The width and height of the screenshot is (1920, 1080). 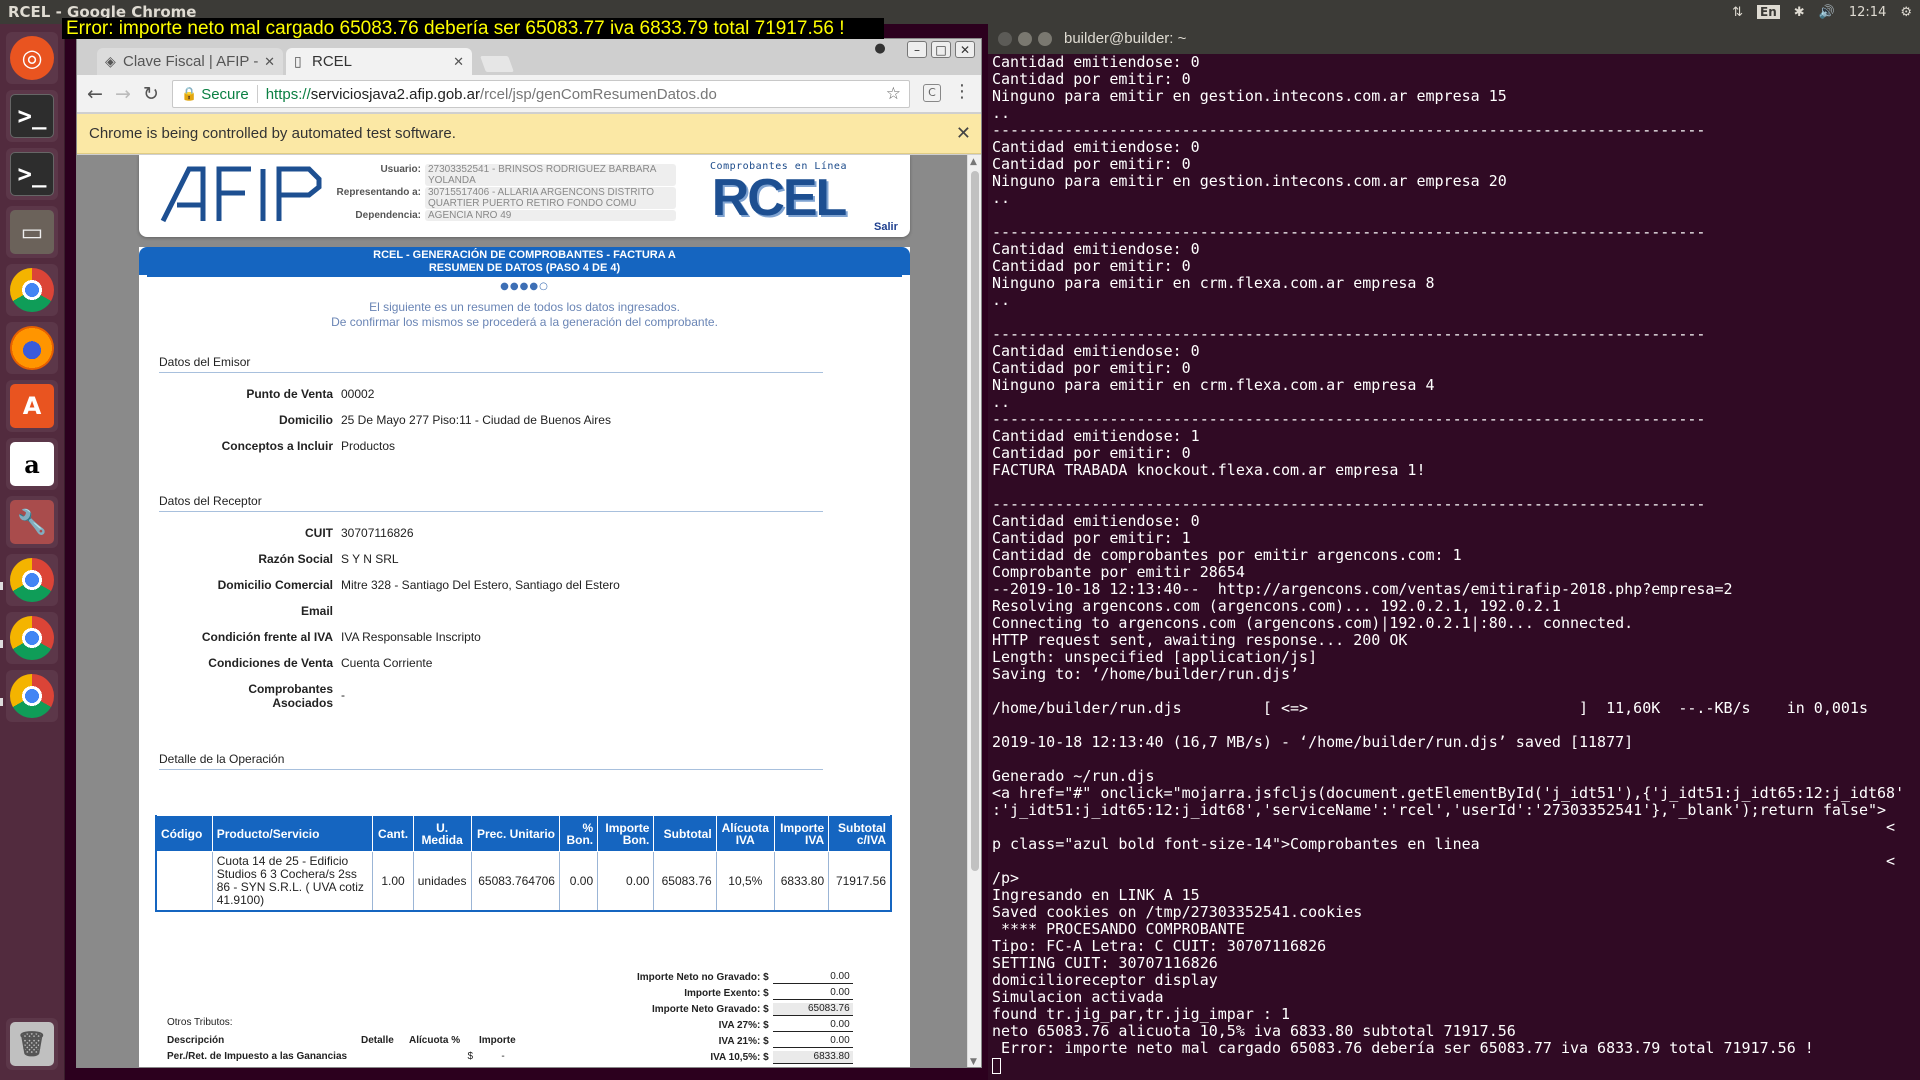 I want to click on terminal-prompt-line, so click(x=1454, y=1065).